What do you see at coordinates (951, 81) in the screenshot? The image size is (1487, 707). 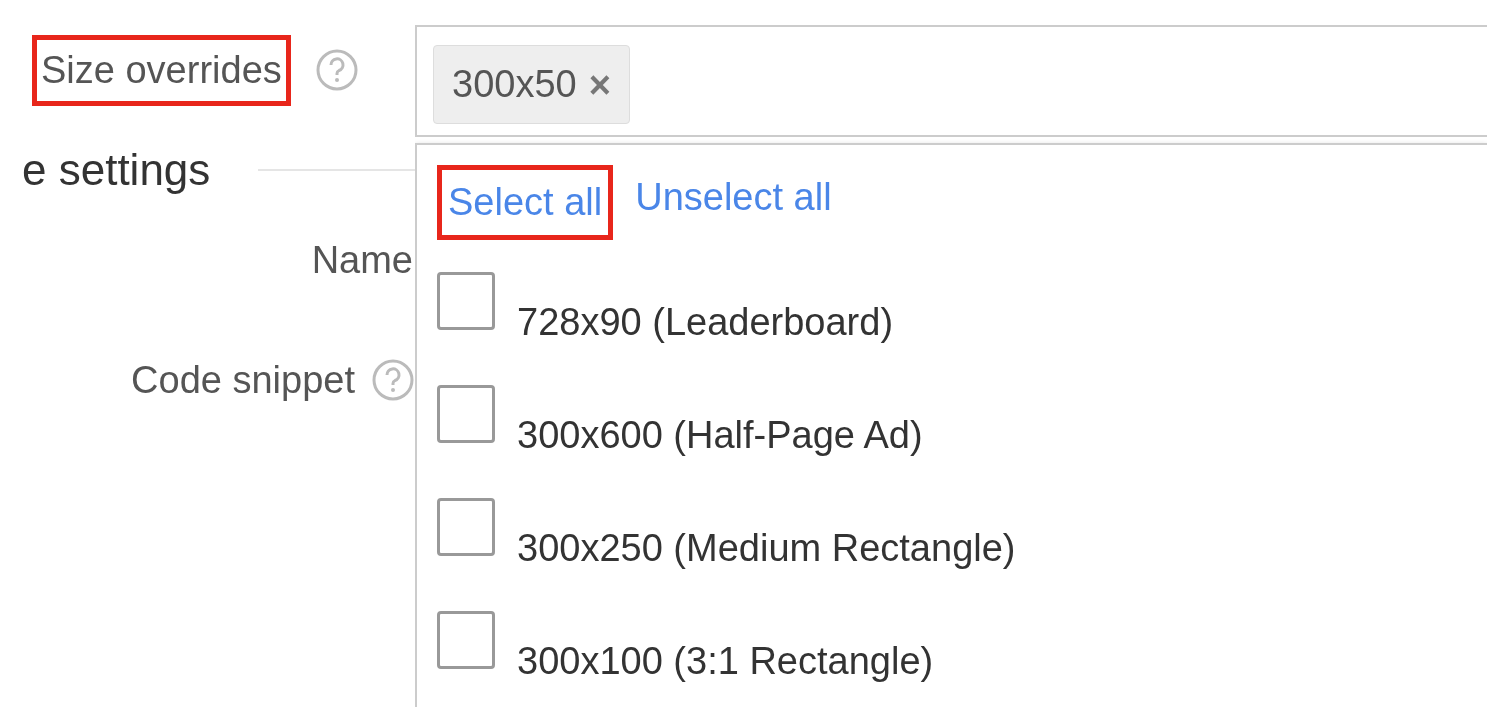 I see `tag-input-field: 300x50 ×` at bounding box center [951, 81].